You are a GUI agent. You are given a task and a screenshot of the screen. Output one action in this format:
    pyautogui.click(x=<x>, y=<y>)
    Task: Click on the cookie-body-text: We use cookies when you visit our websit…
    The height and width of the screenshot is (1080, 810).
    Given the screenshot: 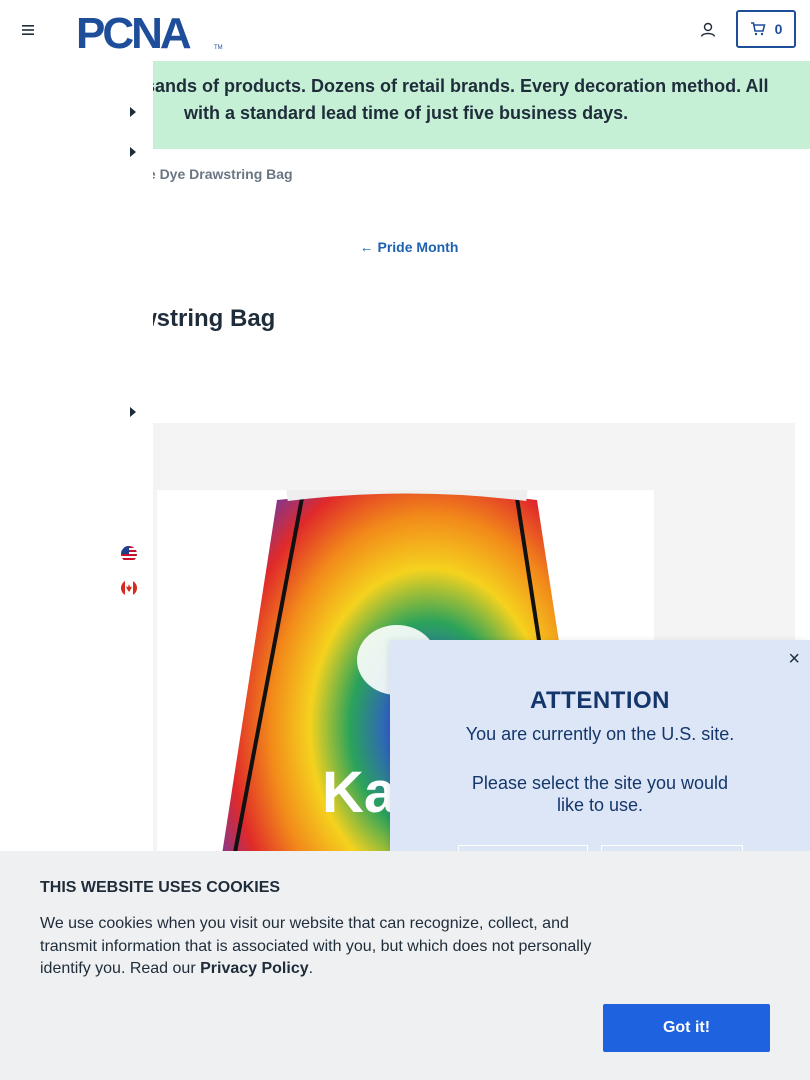 What is the action you would take?
    pyautogui.click(x=316, y=946)
    